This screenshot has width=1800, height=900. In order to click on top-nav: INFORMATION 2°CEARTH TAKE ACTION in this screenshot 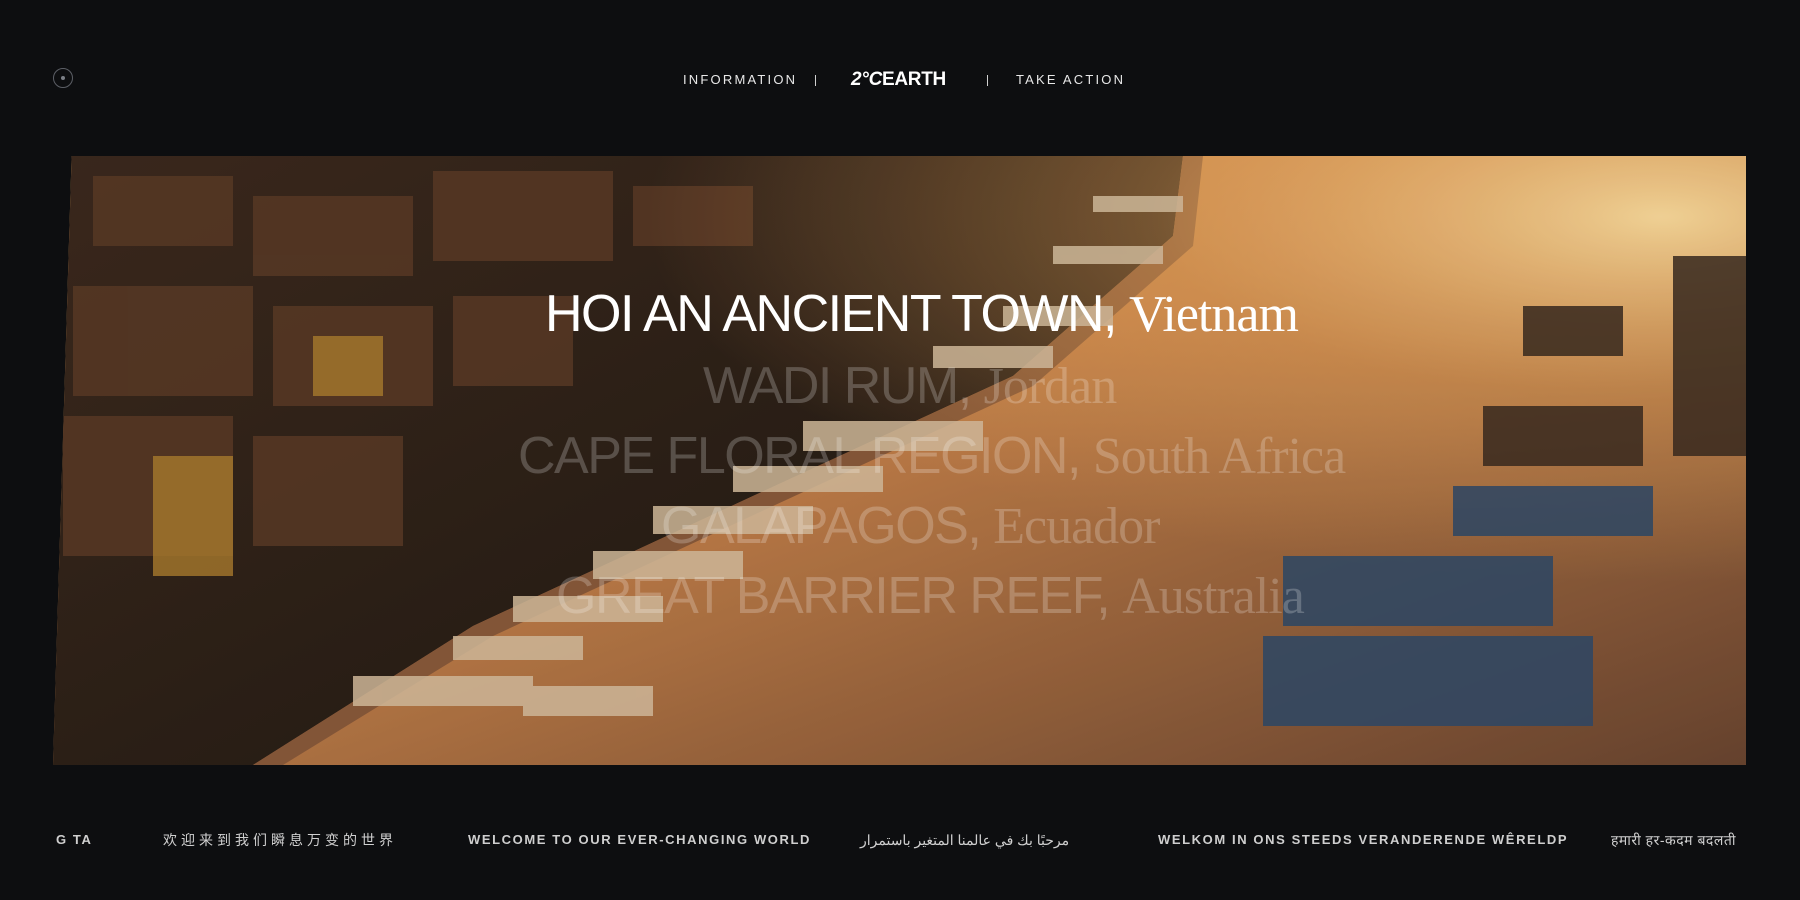, I will do `click(900, 80)`.